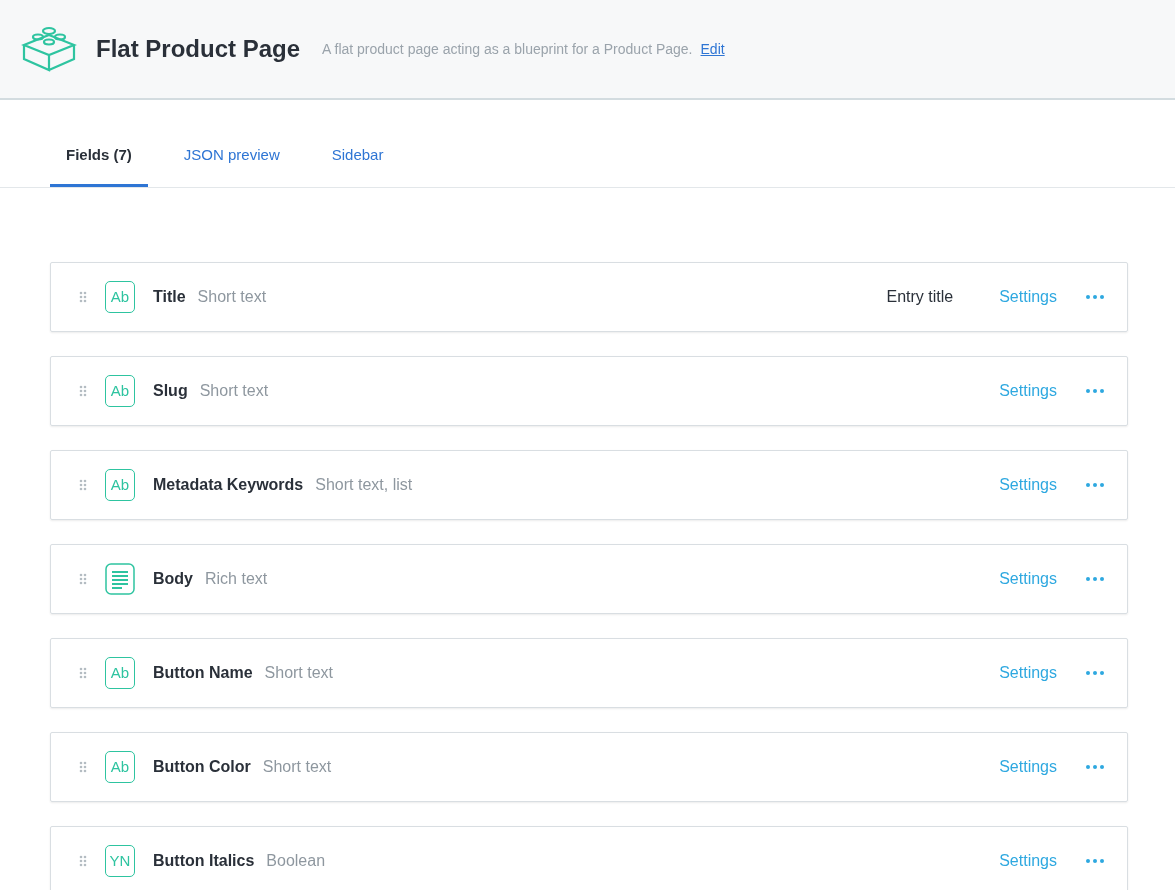 This screenshot has width=1175, height=890. Describe the element at coordinates (49, 49) in the screenshot. I see `block-icon` at that location.